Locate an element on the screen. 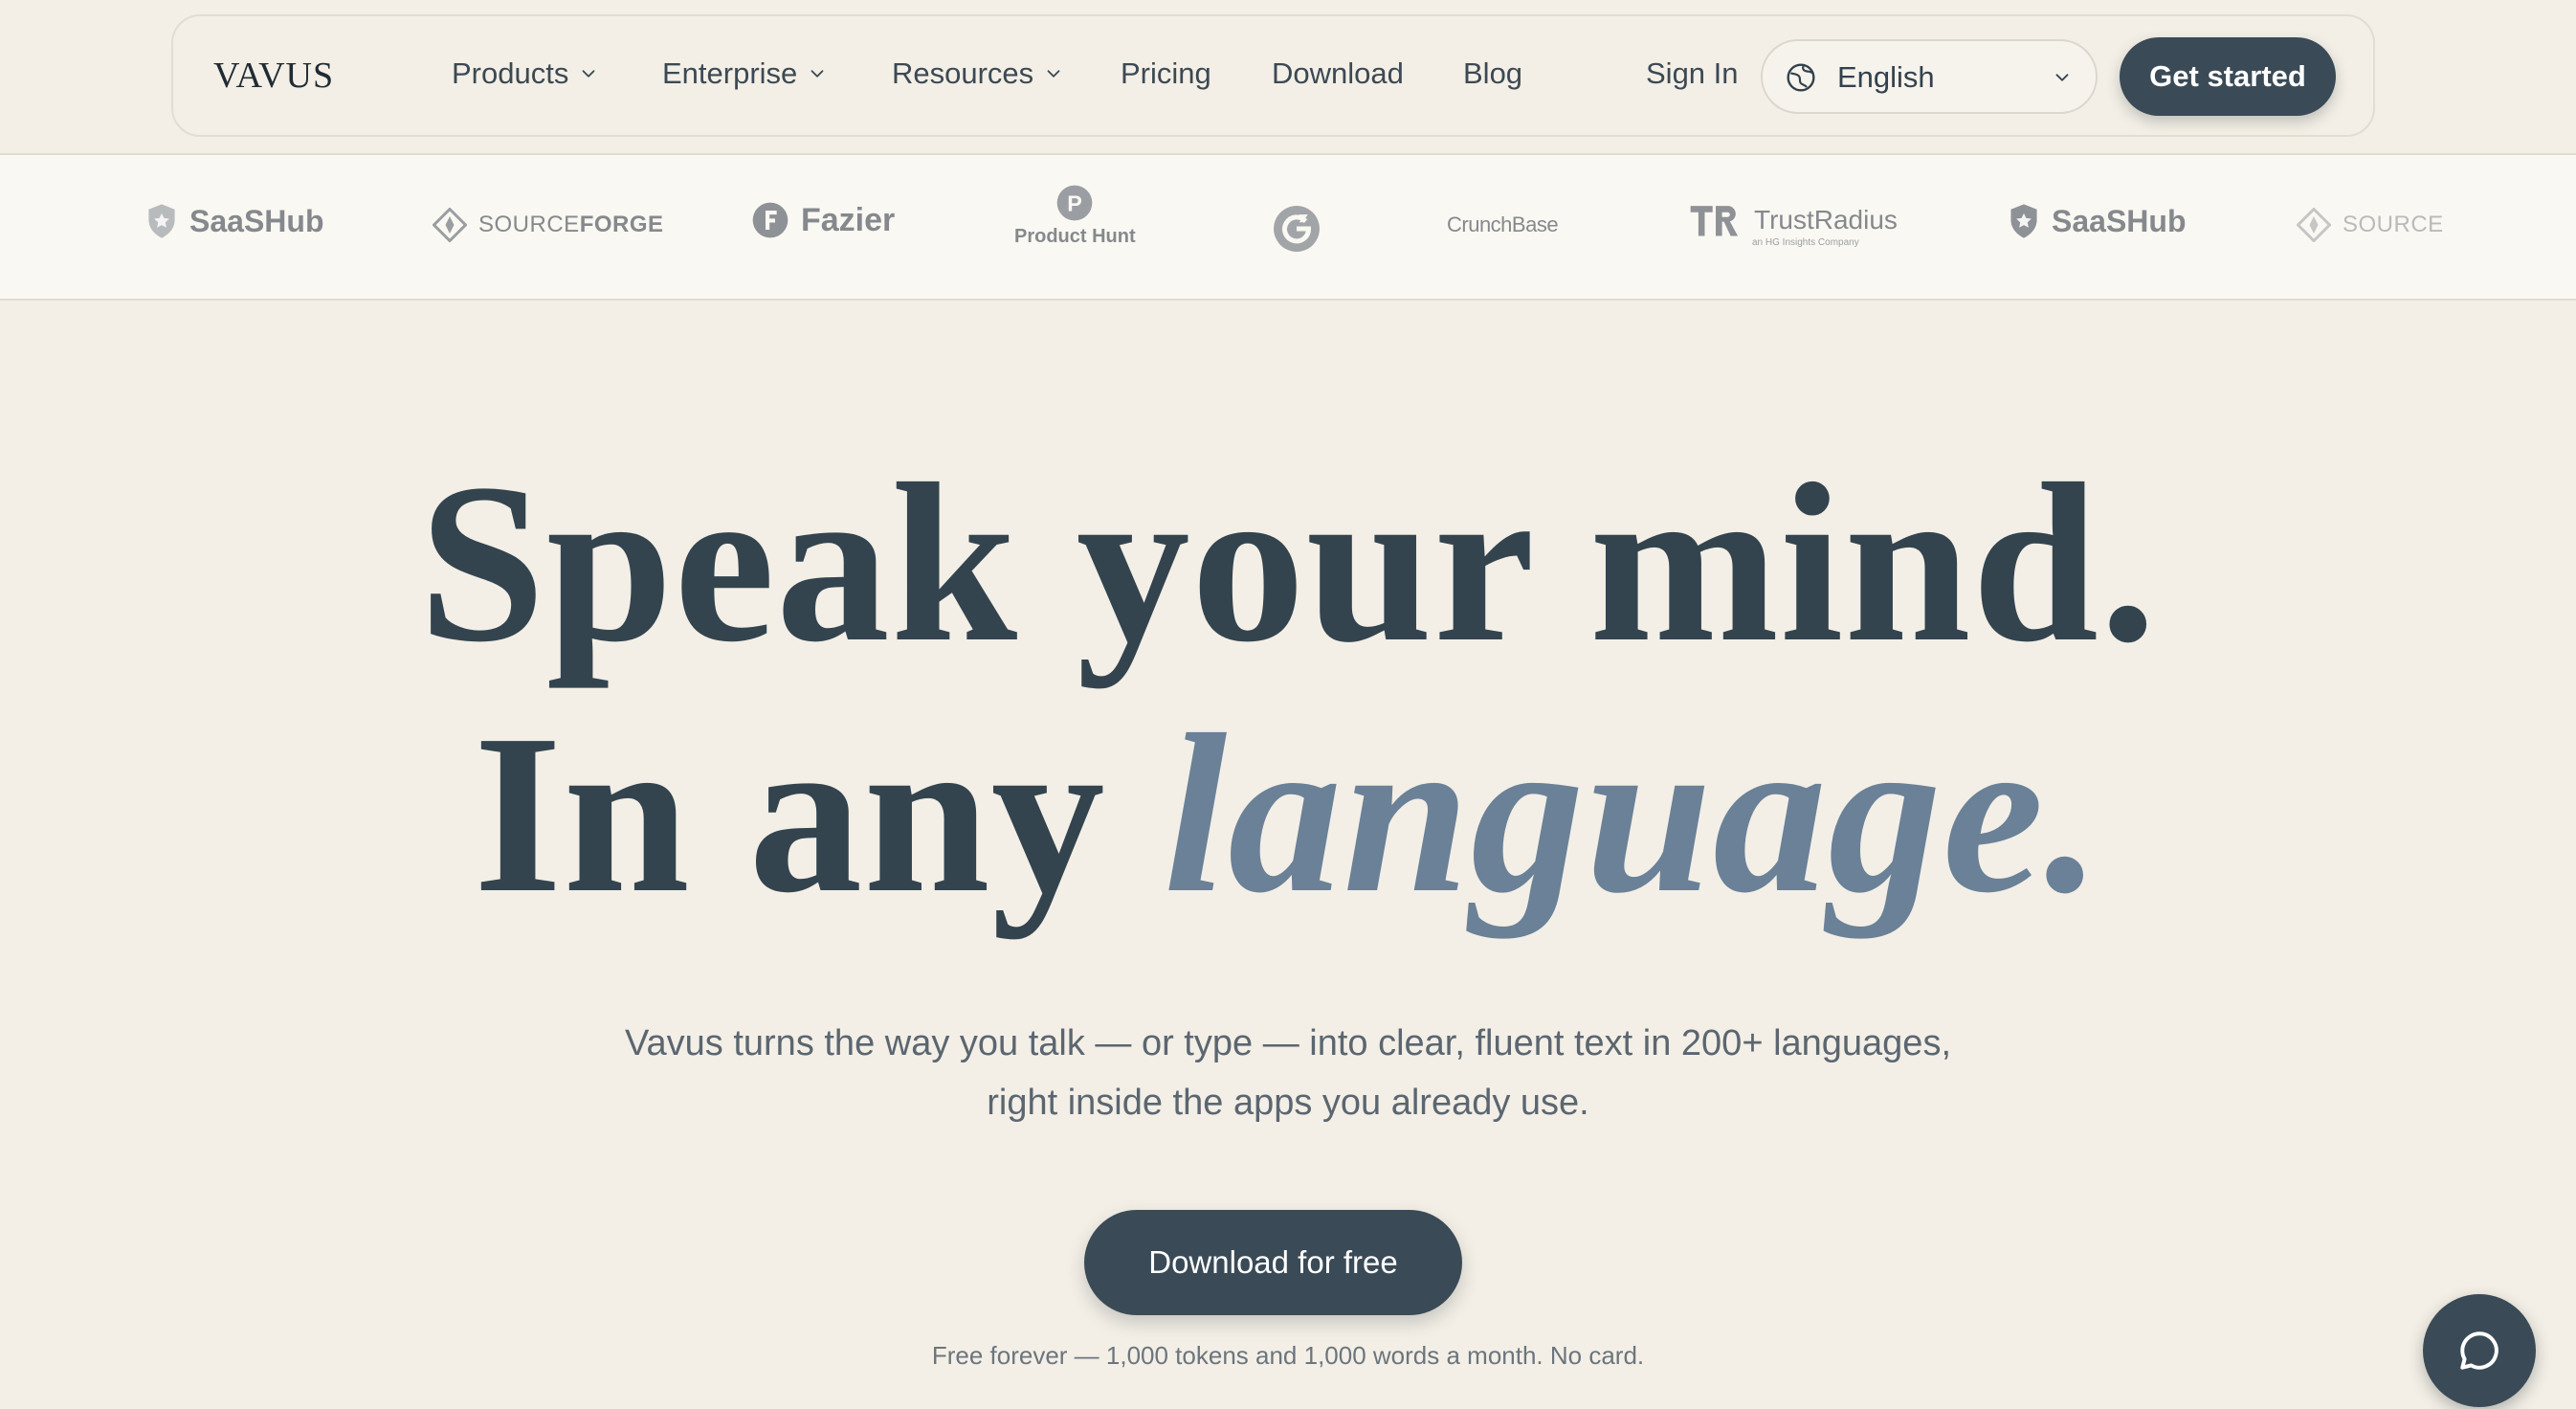  product-hunt-label: Product Hunt is located at coordinates (1075, 236).